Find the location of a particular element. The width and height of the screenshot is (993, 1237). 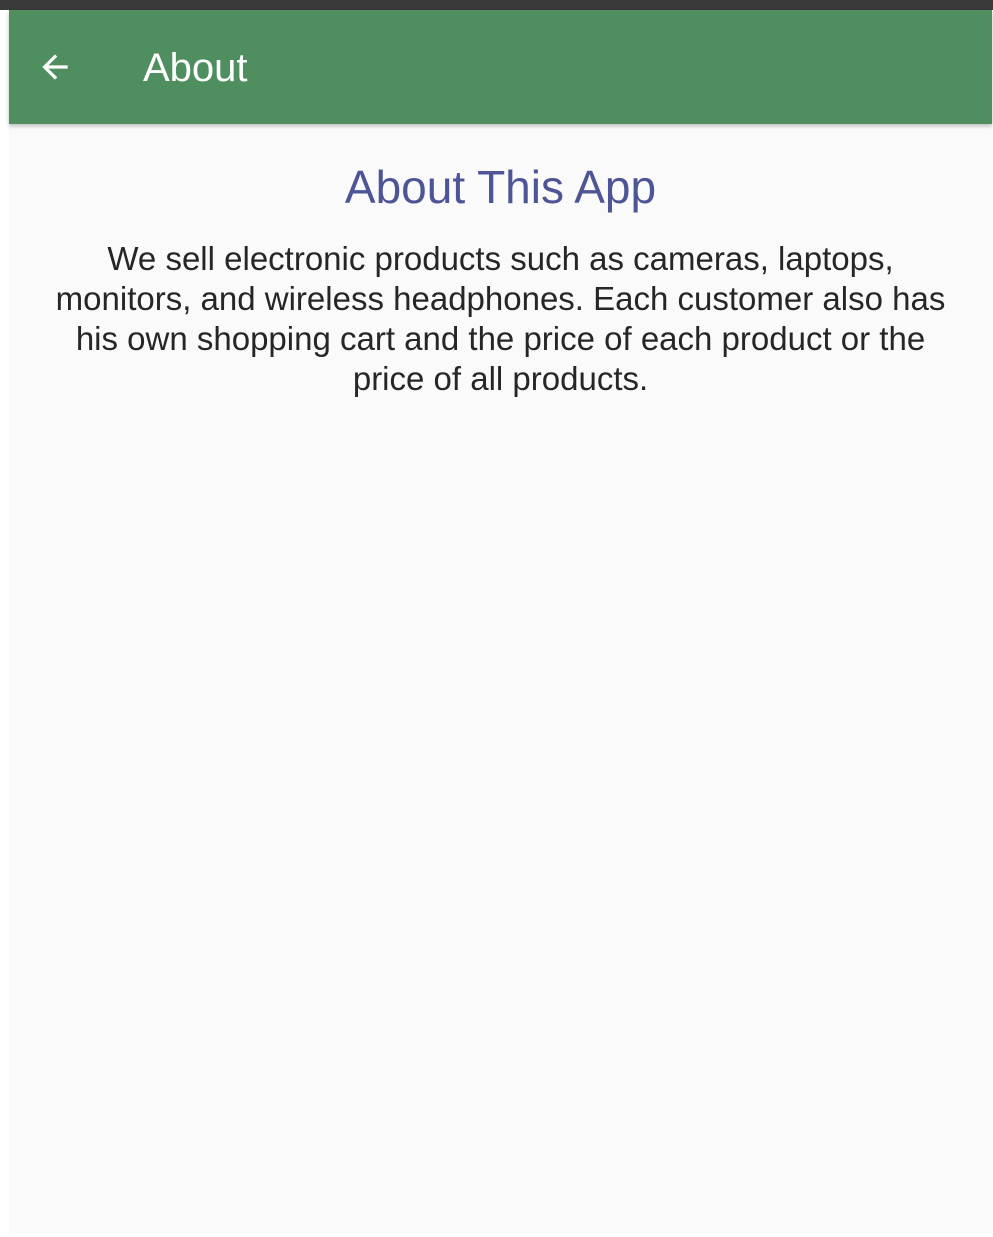

app-bar-title: About is located at coordinates (195, 68).